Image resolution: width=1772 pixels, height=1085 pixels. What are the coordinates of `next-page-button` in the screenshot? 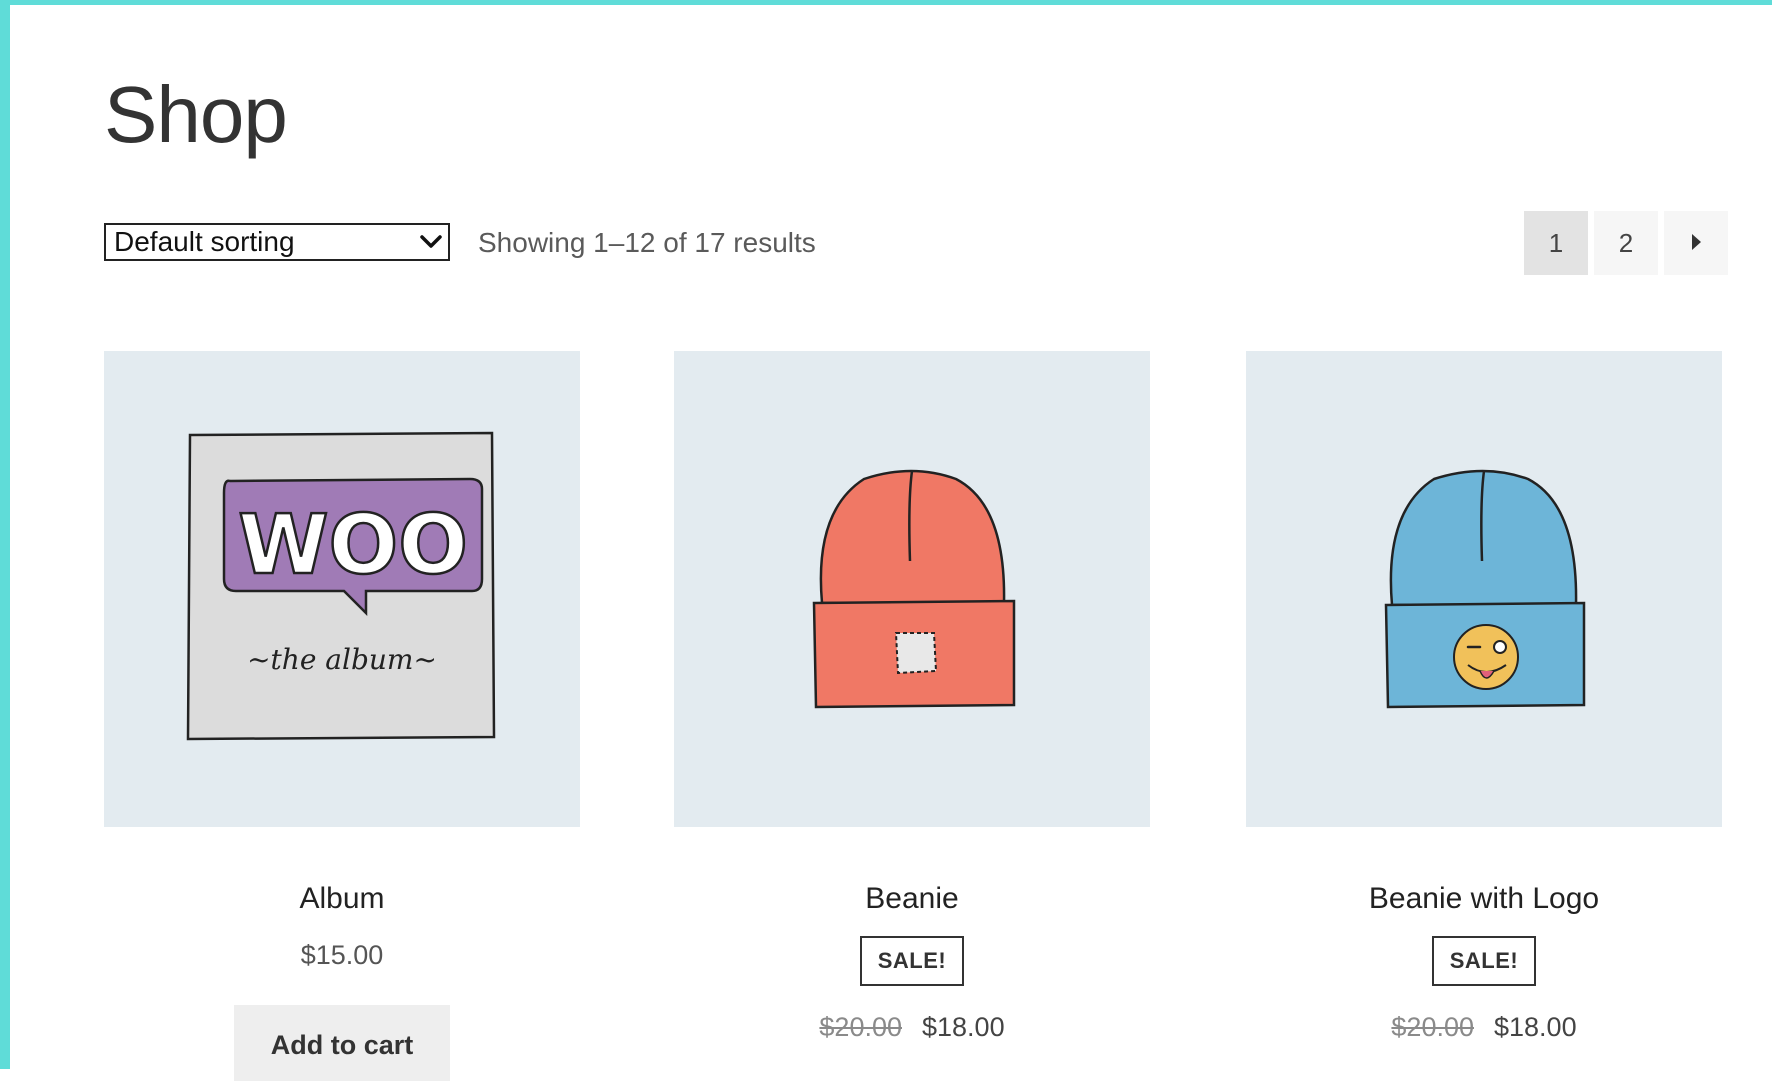 It's located at (1696, 243).